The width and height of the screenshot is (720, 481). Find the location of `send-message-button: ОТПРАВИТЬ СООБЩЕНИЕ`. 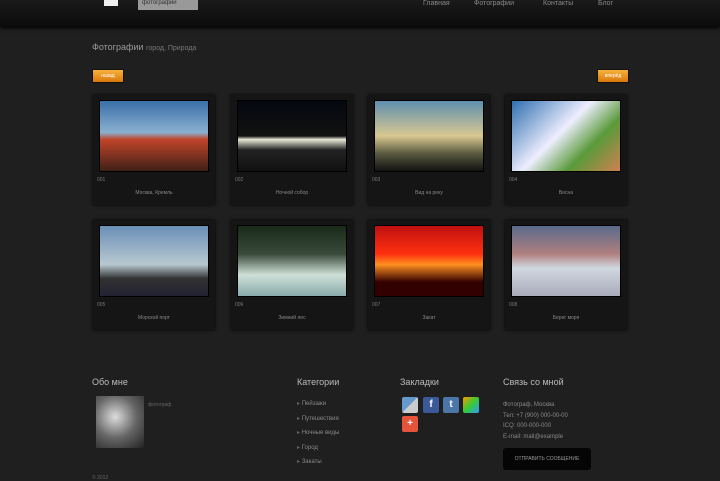

send-message-button: ОТПРАВИТЬ СООБЩЕНИЕ is located at coordinates (547, 459).